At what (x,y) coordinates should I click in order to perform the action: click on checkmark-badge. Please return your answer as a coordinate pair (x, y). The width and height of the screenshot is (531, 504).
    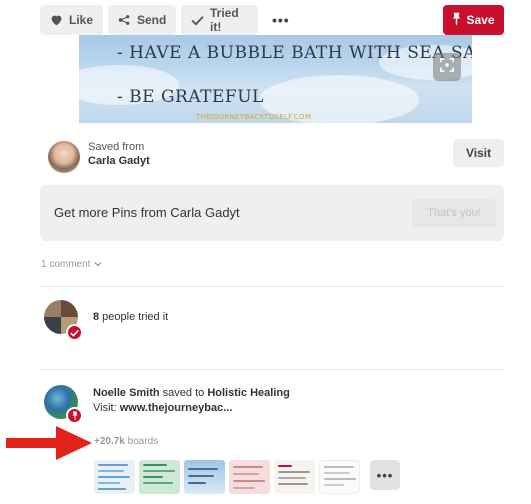
    Looking at the image, I should click on (74, 332).